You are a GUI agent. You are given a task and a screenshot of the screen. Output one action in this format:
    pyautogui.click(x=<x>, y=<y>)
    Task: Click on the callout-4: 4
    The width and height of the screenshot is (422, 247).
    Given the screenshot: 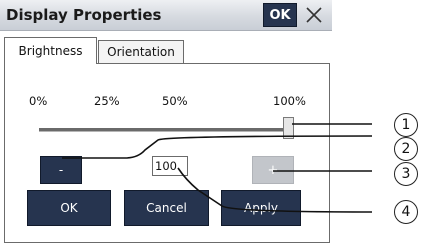 What is the action you would take?
    pyautogui.click(x=406, y=212)
    